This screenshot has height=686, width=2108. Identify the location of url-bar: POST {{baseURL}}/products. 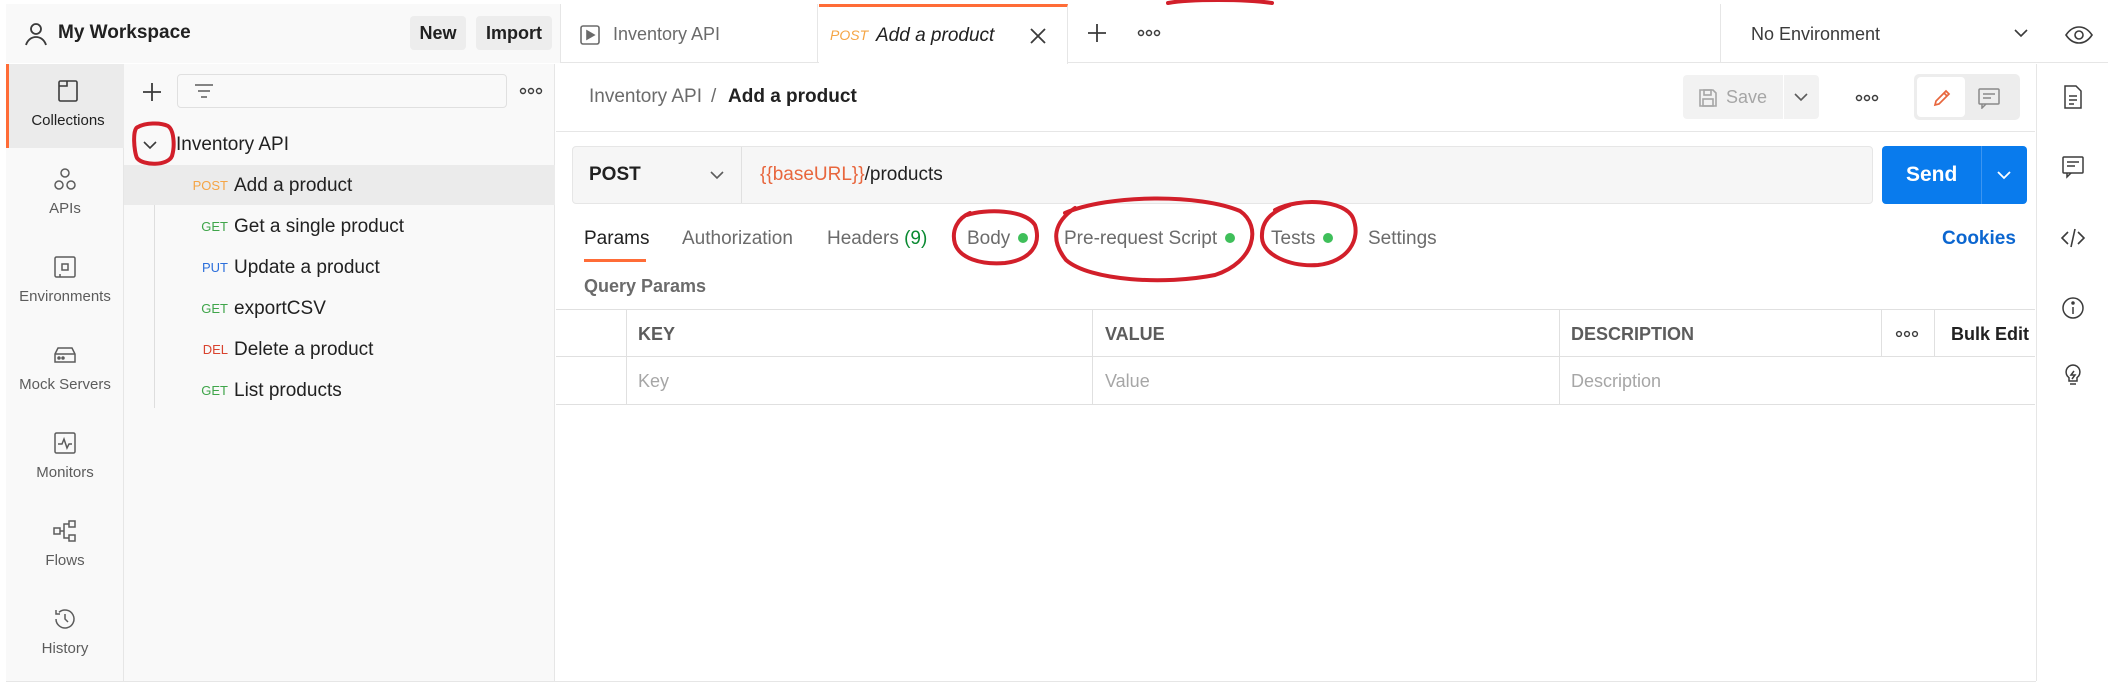
(1222, 175).